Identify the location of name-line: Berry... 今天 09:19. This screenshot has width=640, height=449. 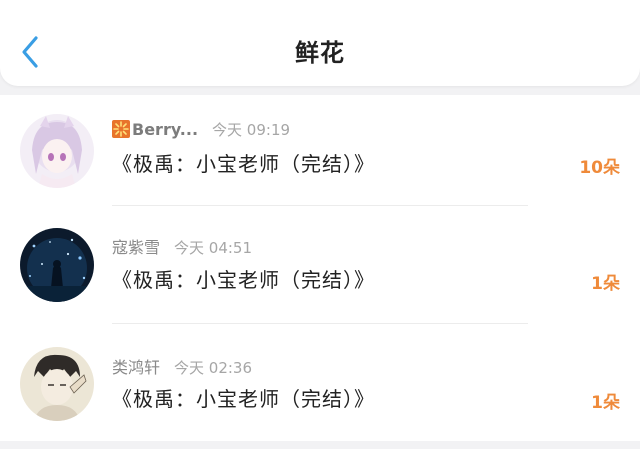
(201, 131).